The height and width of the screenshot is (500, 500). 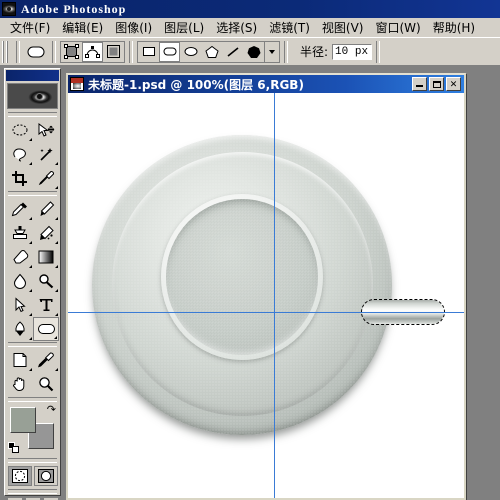 I want to click on menu-item-layer: 图层(L), so click(x=184, y=27).